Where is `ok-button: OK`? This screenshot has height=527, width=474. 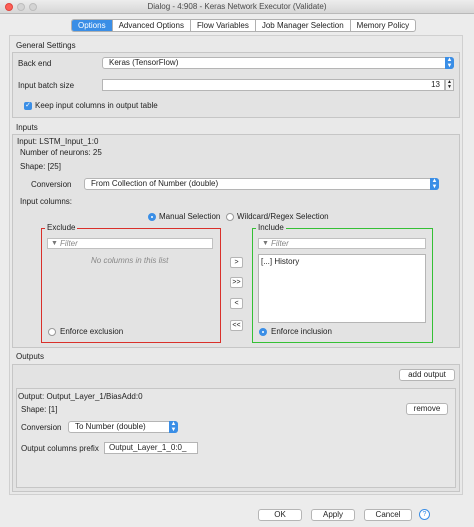
ok-button: OK is located at coordinates (280, 515).